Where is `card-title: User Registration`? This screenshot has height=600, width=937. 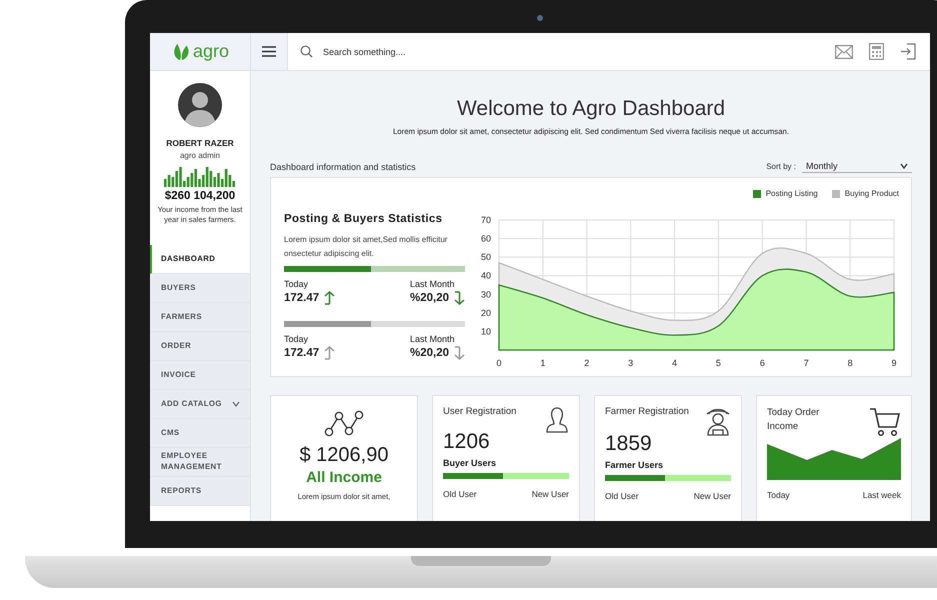
card-title: User Registration is located at coordinates (479, 412).